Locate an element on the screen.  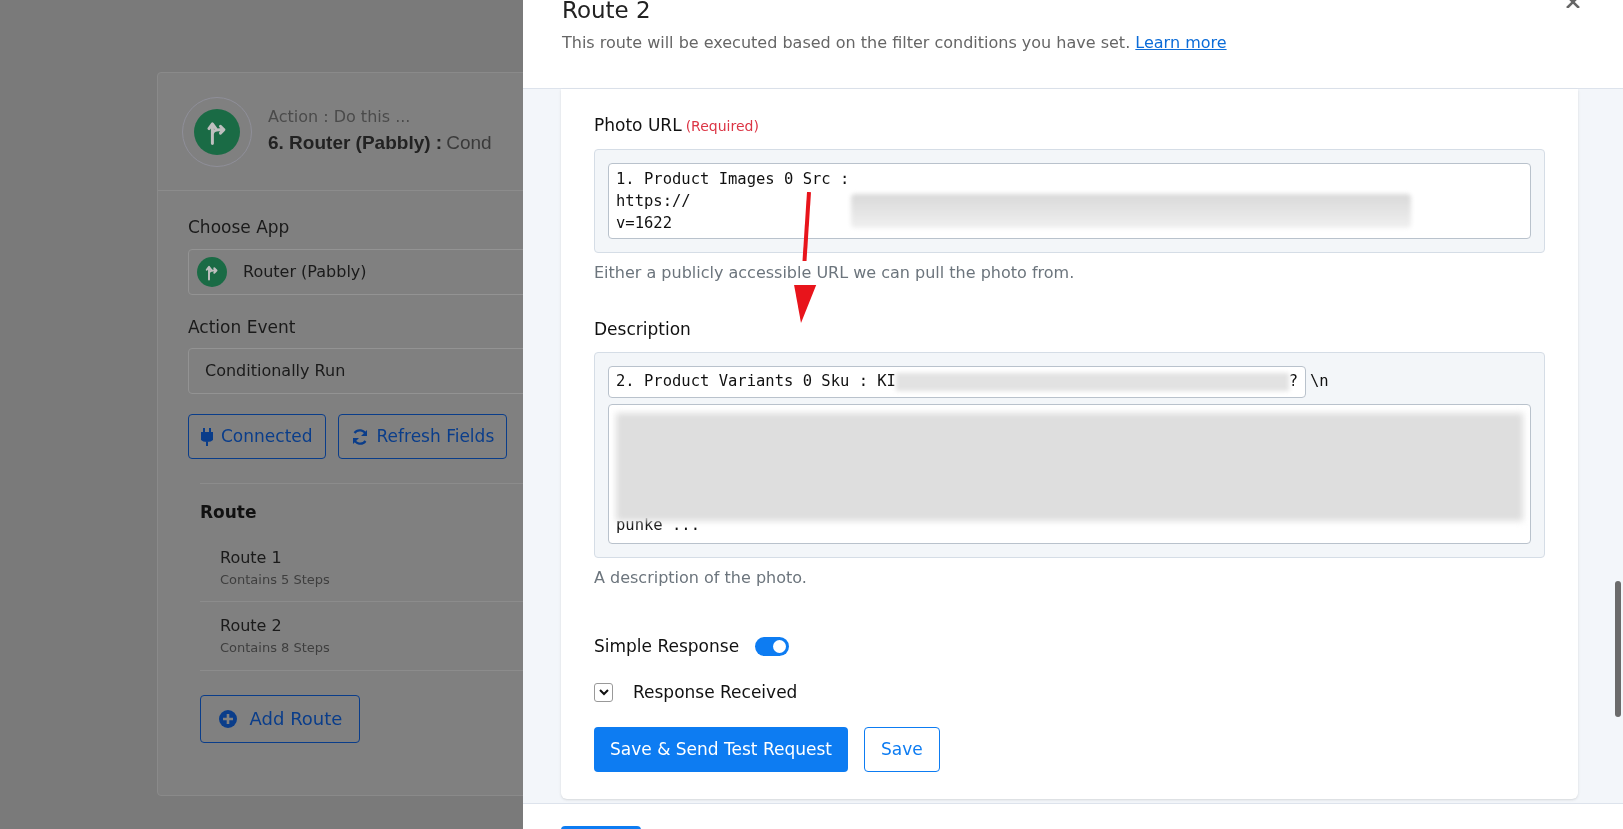
help-text: A description of the photo. is located at coordinates (701, 578).